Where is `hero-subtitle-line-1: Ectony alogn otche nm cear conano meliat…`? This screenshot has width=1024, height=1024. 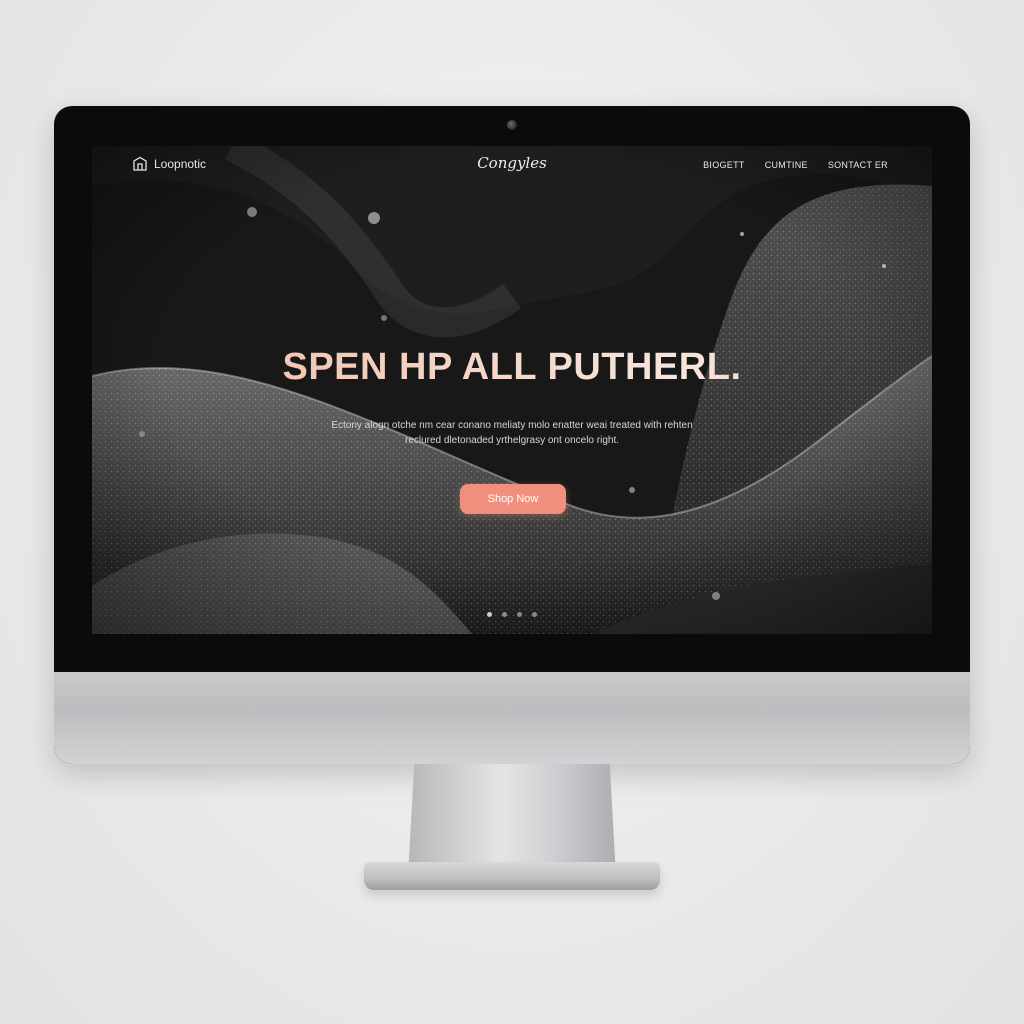 hero-subtitle-line-1: Ectony alogn otche nm cear conano meliat… is located at coordinates (512, 425).